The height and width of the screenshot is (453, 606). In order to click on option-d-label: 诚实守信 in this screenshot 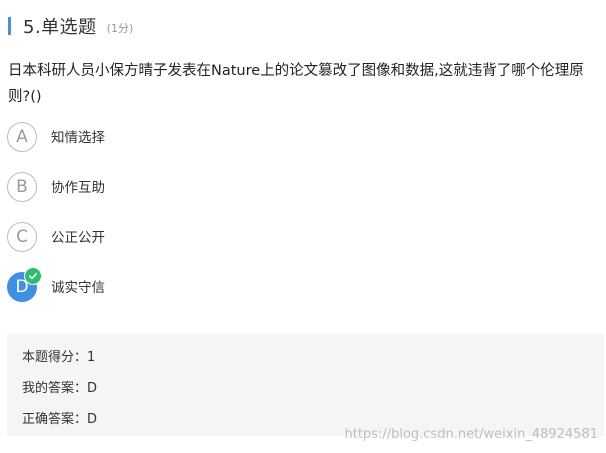, I will do `click(78, 288)`.